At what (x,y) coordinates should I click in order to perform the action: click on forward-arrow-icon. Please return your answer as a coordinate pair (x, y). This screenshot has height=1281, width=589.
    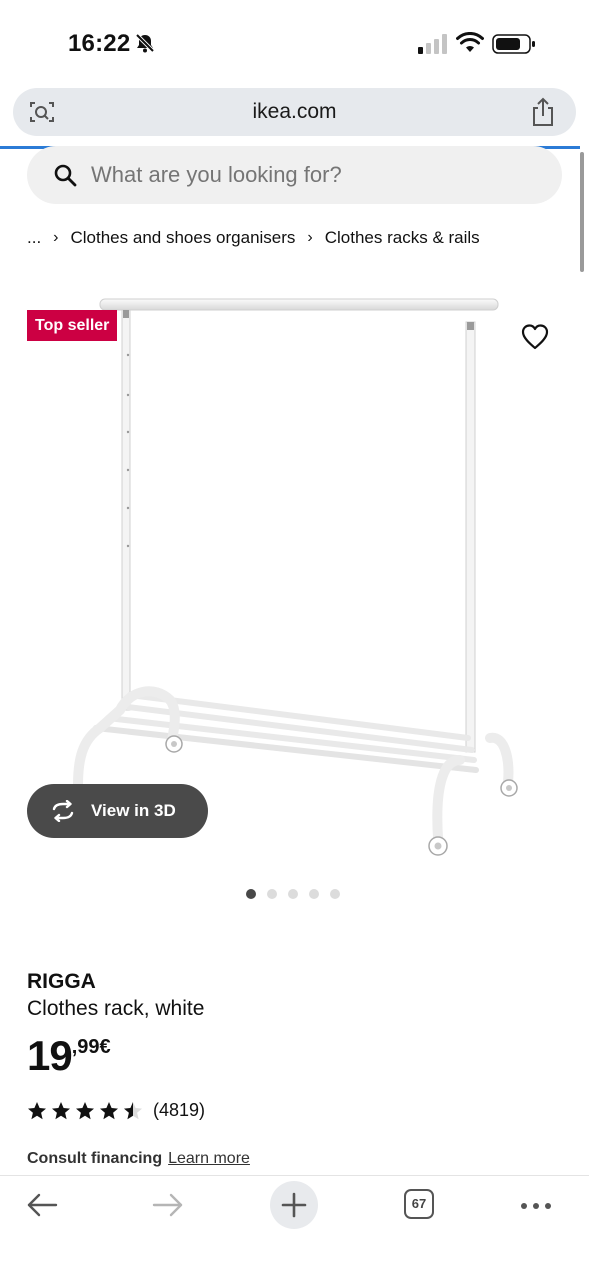
    Looking at the image, I should click on (168, 1205).